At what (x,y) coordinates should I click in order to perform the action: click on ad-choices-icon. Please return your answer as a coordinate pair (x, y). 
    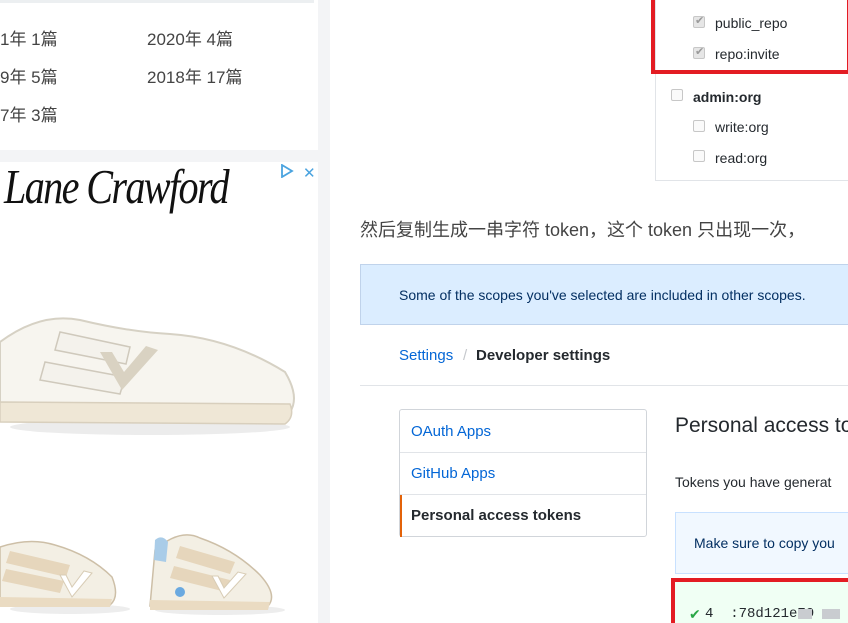
    Looking at the image, I should click on (287, 172).